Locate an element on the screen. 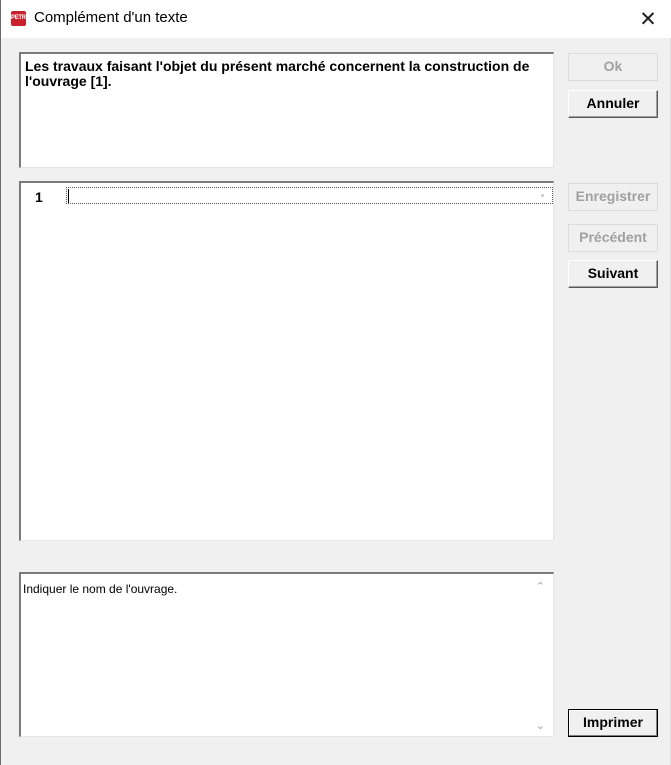 The image size is (671, 765). close-icon: ✕ is located at coordinates (648, 19).